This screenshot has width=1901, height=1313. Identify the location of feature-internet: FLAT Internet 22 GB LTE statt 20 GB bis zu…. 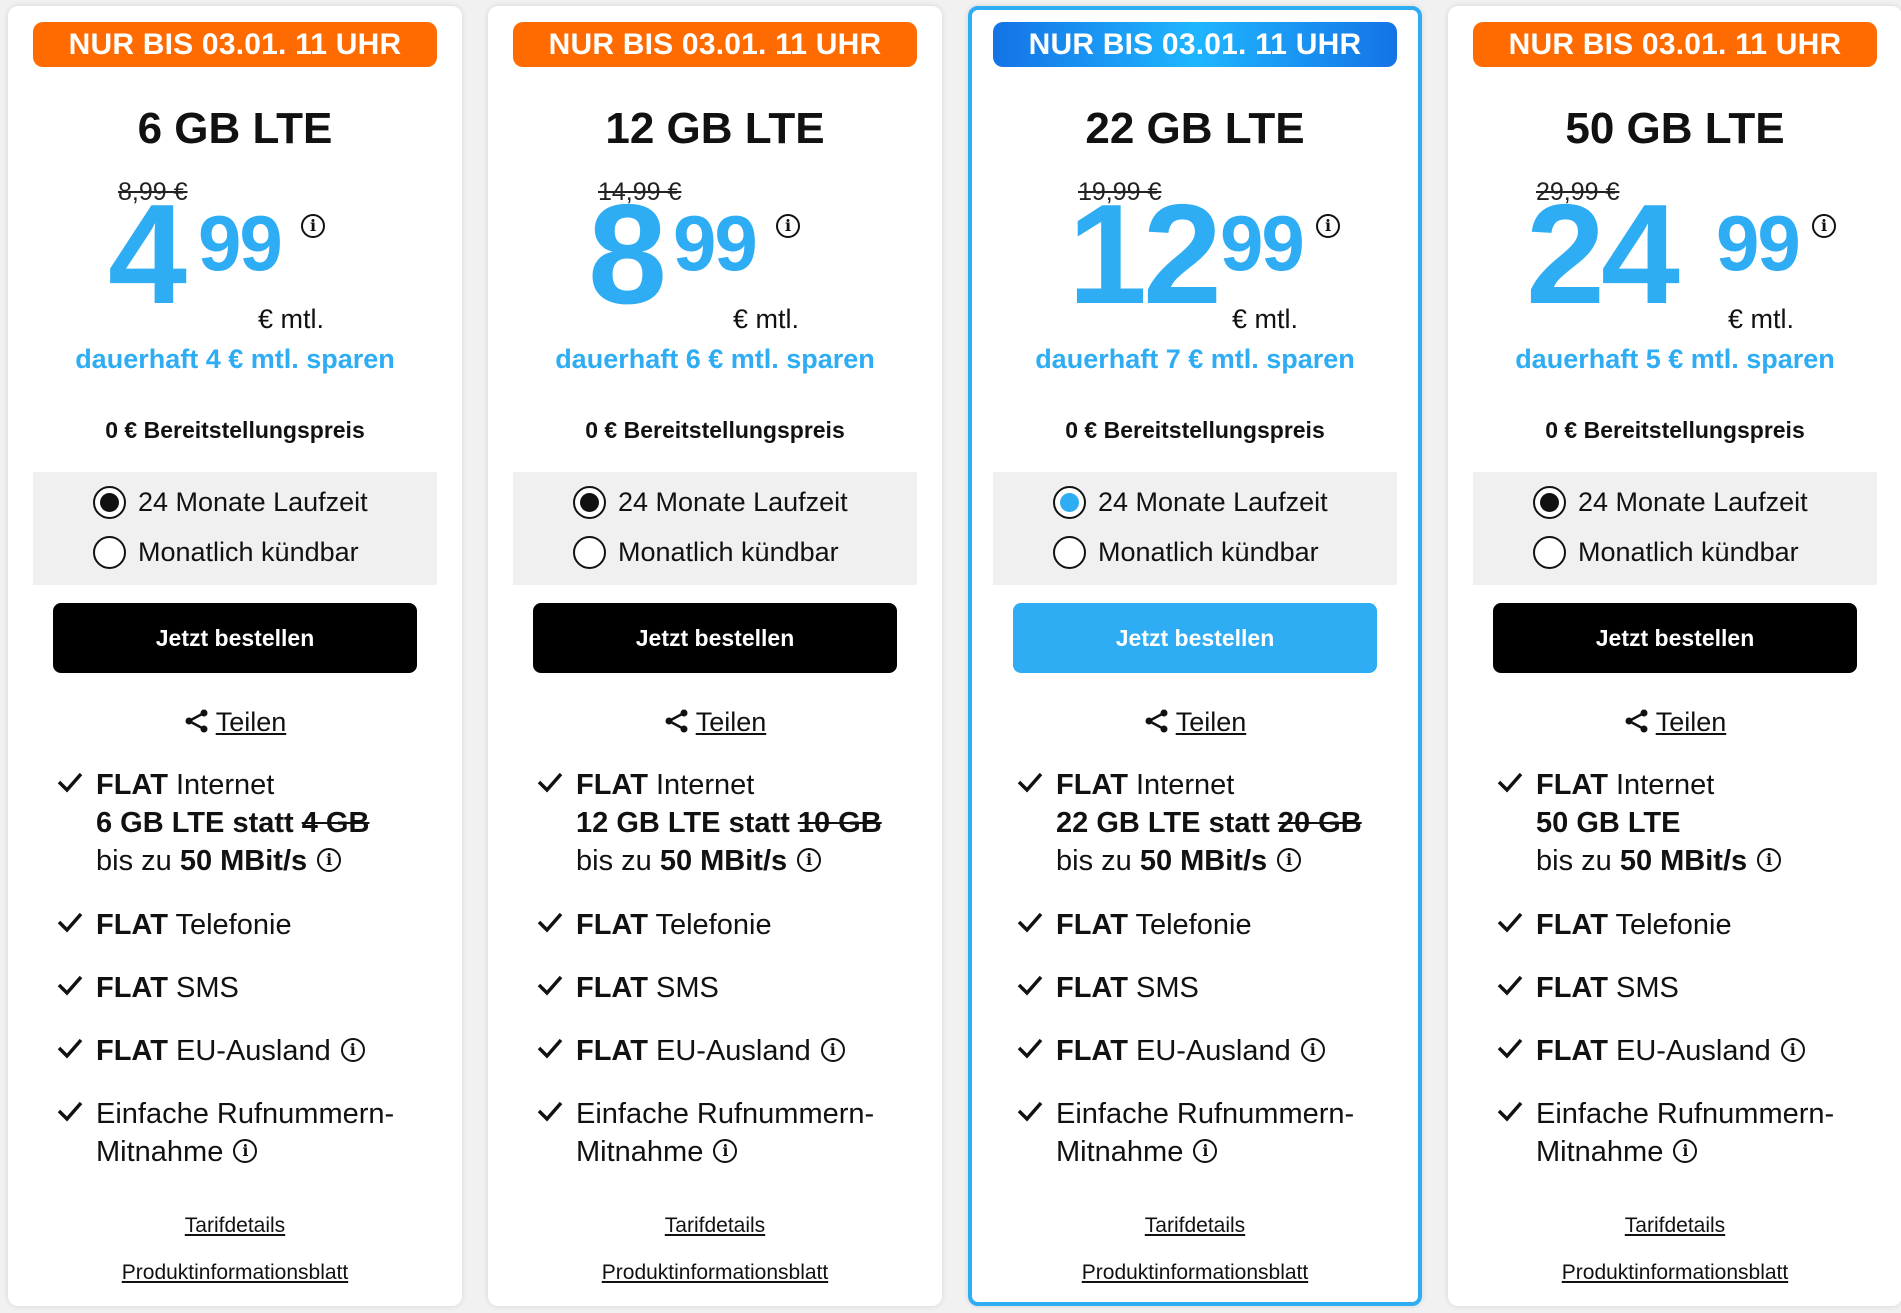
(1211, 823).